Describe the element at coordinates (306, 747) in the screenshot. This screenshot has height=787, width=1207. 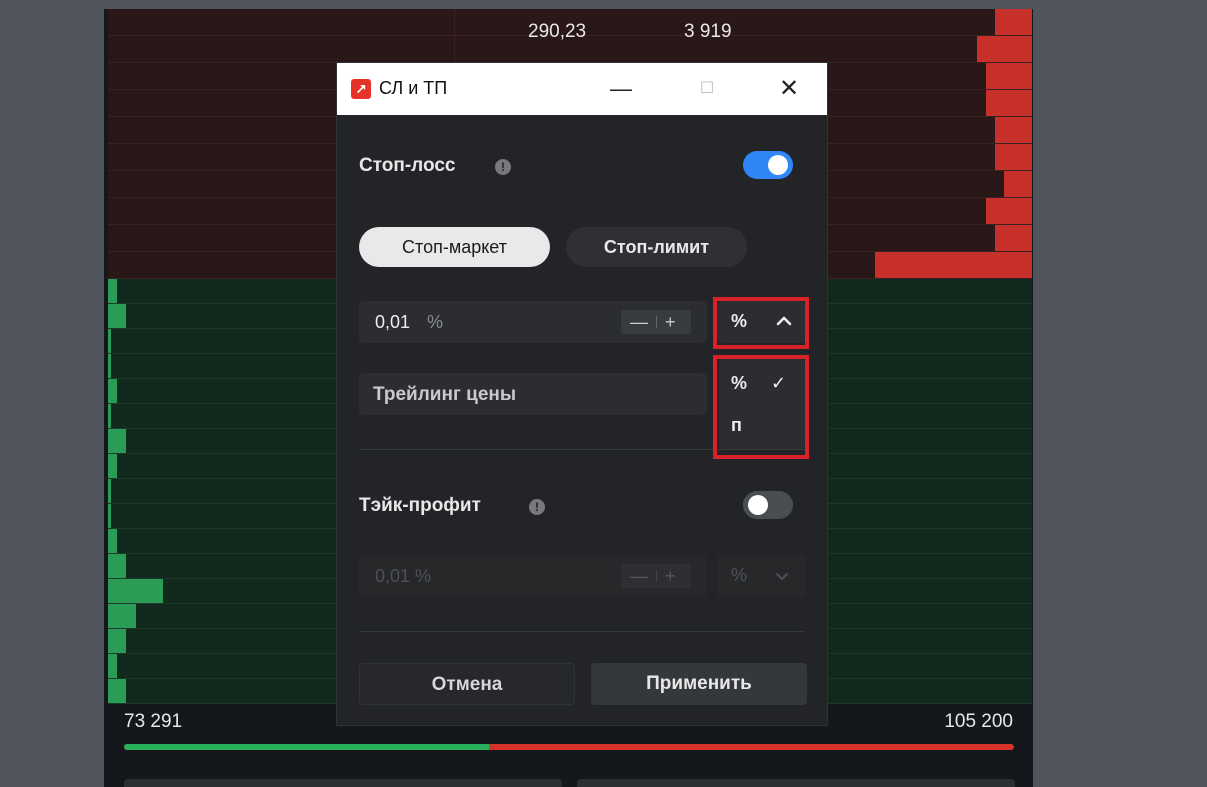
I see `buy-ratio-fill` at that location.